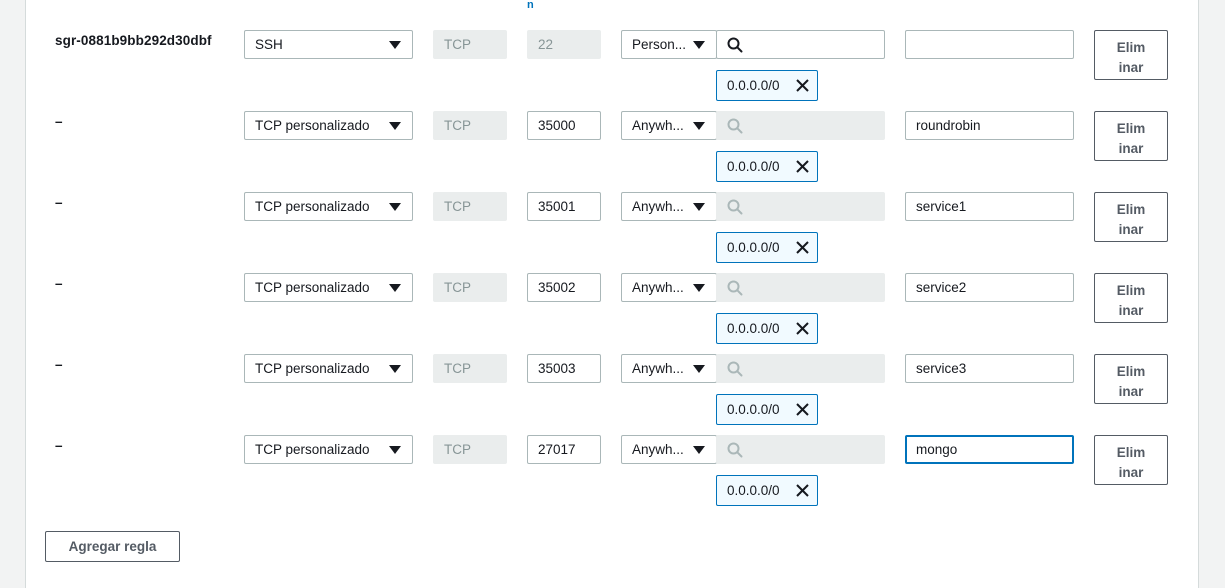 The image size is (1225, 588). What do you see at coordinates (564, 368) in the screenshot?
I see `port-range-input: 35003` at bounding box center [564, 368].